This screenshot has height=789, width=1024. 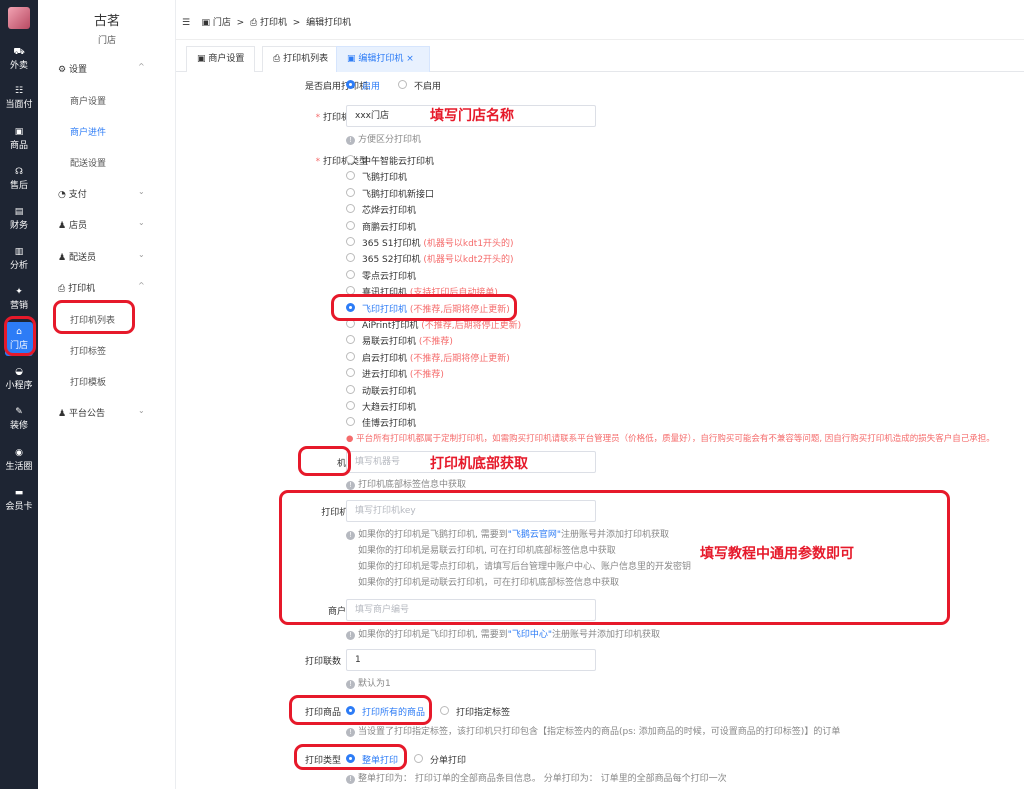 I want to click on print-tagged-goods-text: 打印指定标签, so click(x=483, y=711).